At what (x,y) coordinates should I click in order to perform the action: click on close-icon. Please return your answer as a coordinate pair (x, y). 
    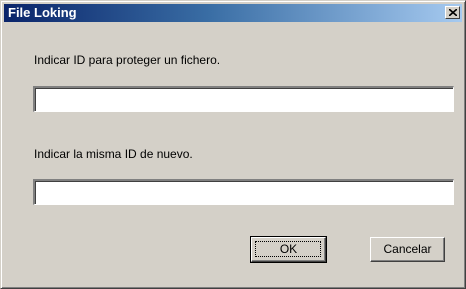
    Looking at the image, I should click on (453, 12).